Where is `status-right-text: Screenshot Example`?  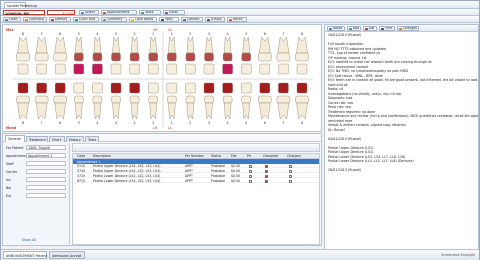
status-right-text: Screenshot Example is located at coordinates (458, 255).